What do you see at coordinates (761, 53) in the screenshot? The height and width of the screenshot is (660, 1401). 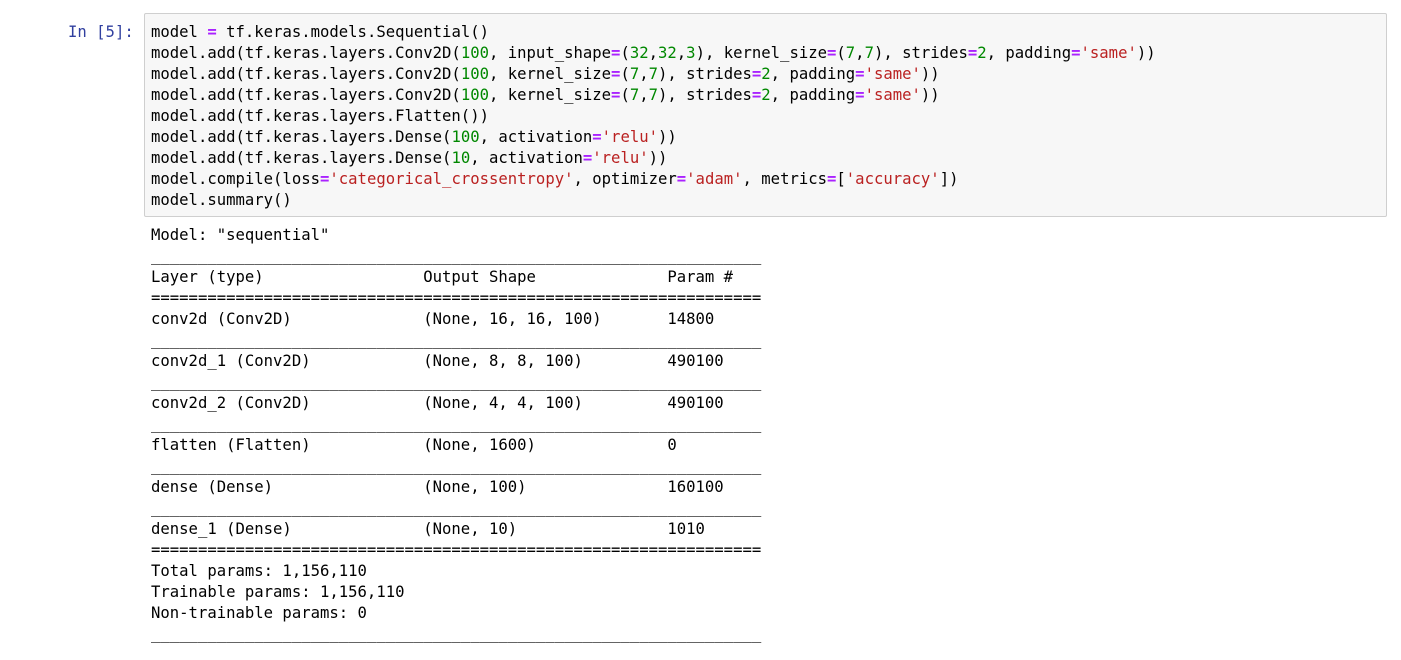 I see `code-token: ), kernel_size` at bounding box center [761, 53].